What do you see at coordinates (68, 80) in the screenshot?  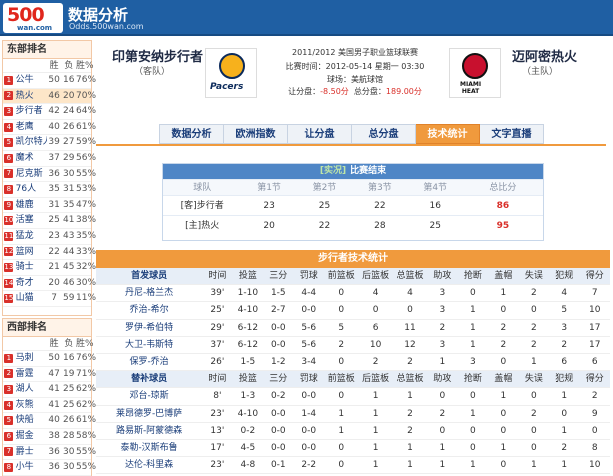 I see `team-losses: 16` at bounding box center [68, 80].